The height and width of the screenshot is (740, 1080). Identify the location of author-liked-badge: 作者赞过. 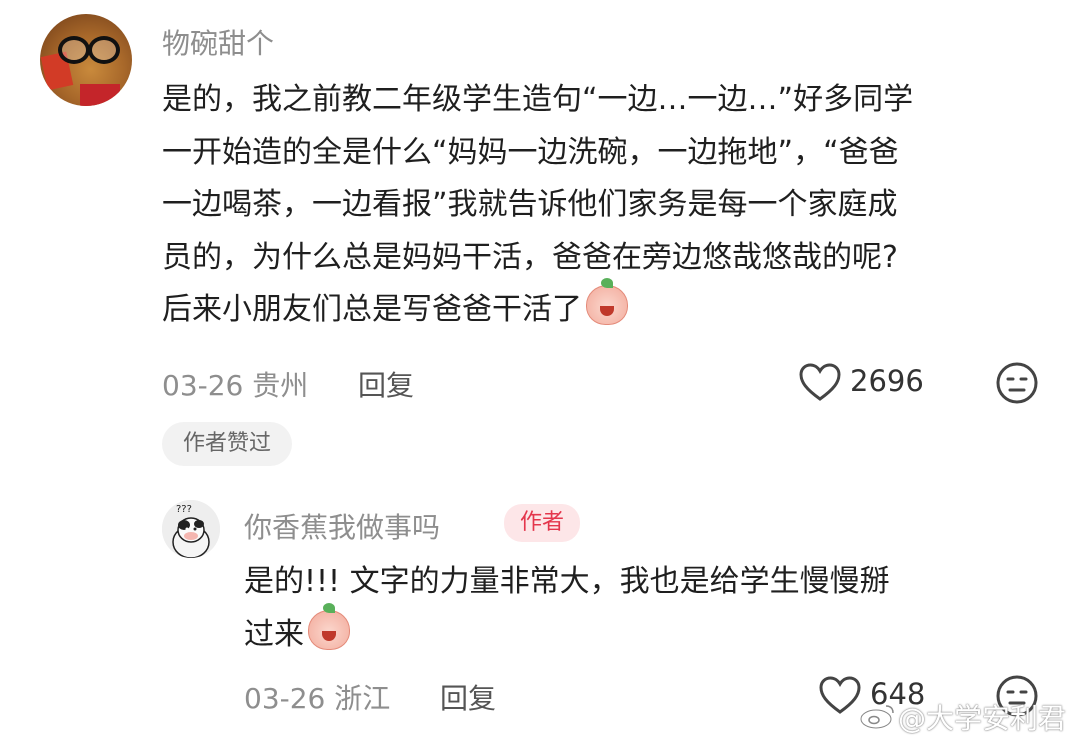
(227, 444).